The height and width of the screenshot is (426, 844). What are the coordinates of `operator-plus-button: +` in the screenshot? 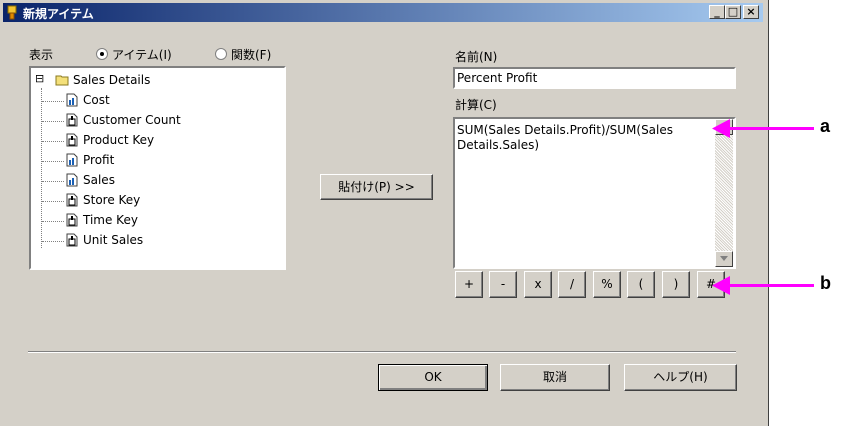 It's located at (469, 284).